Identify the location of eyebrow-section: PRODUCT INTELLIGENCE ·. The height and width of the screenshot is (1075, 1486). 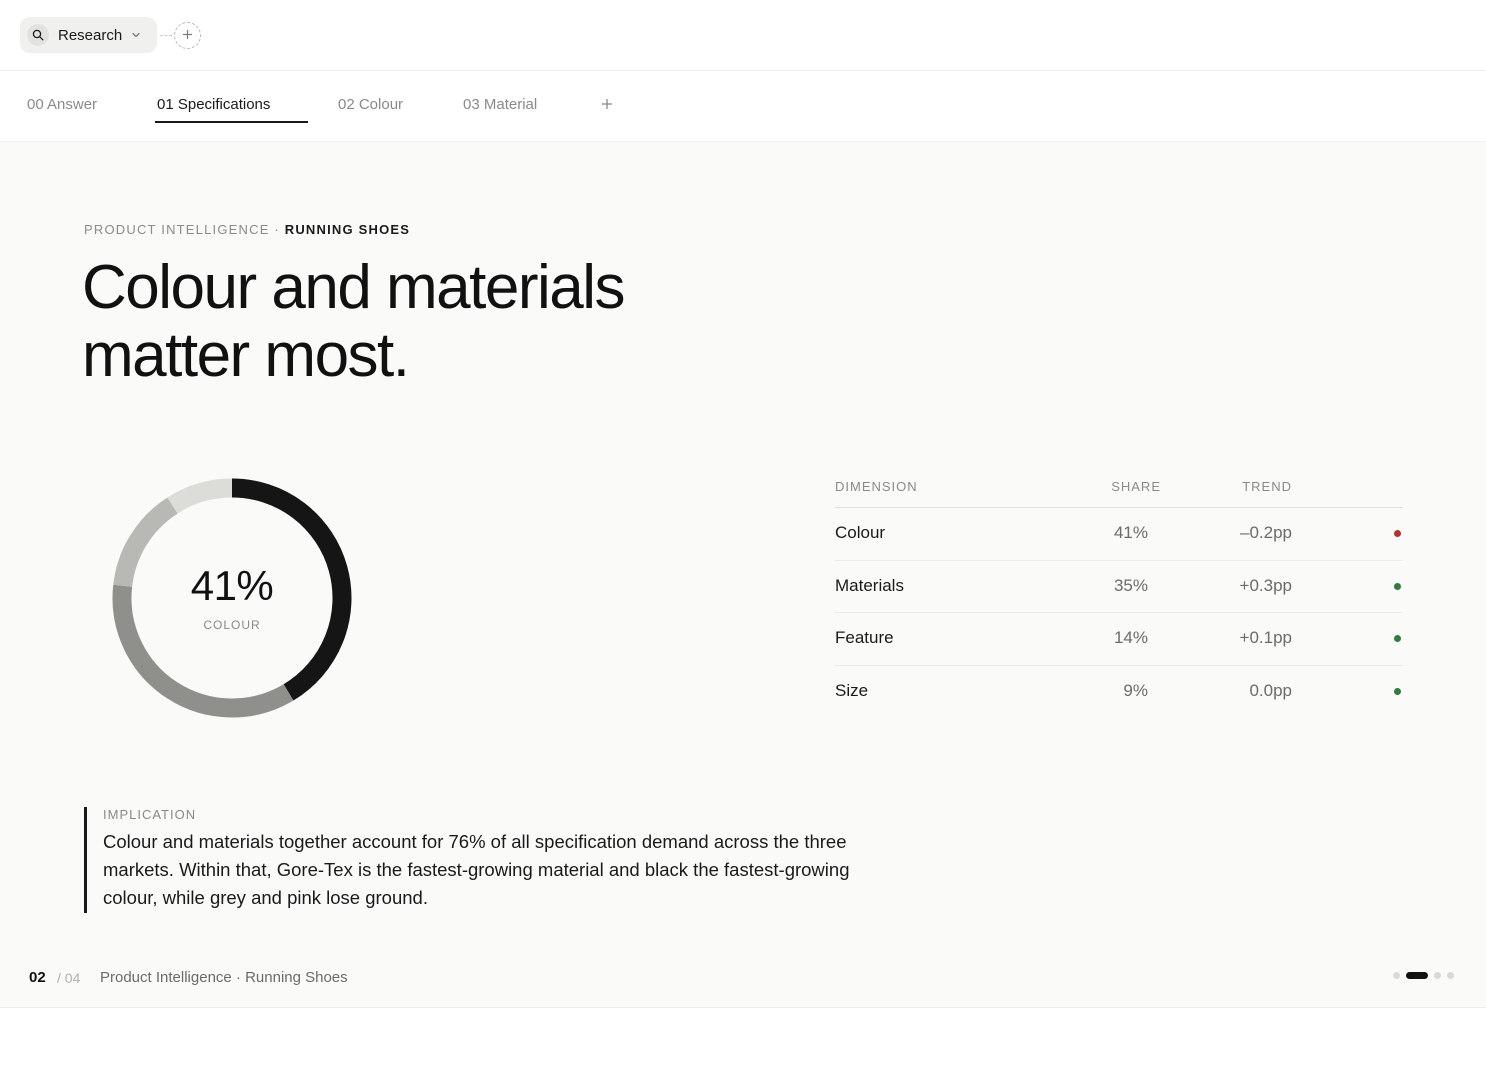
(184, 229).